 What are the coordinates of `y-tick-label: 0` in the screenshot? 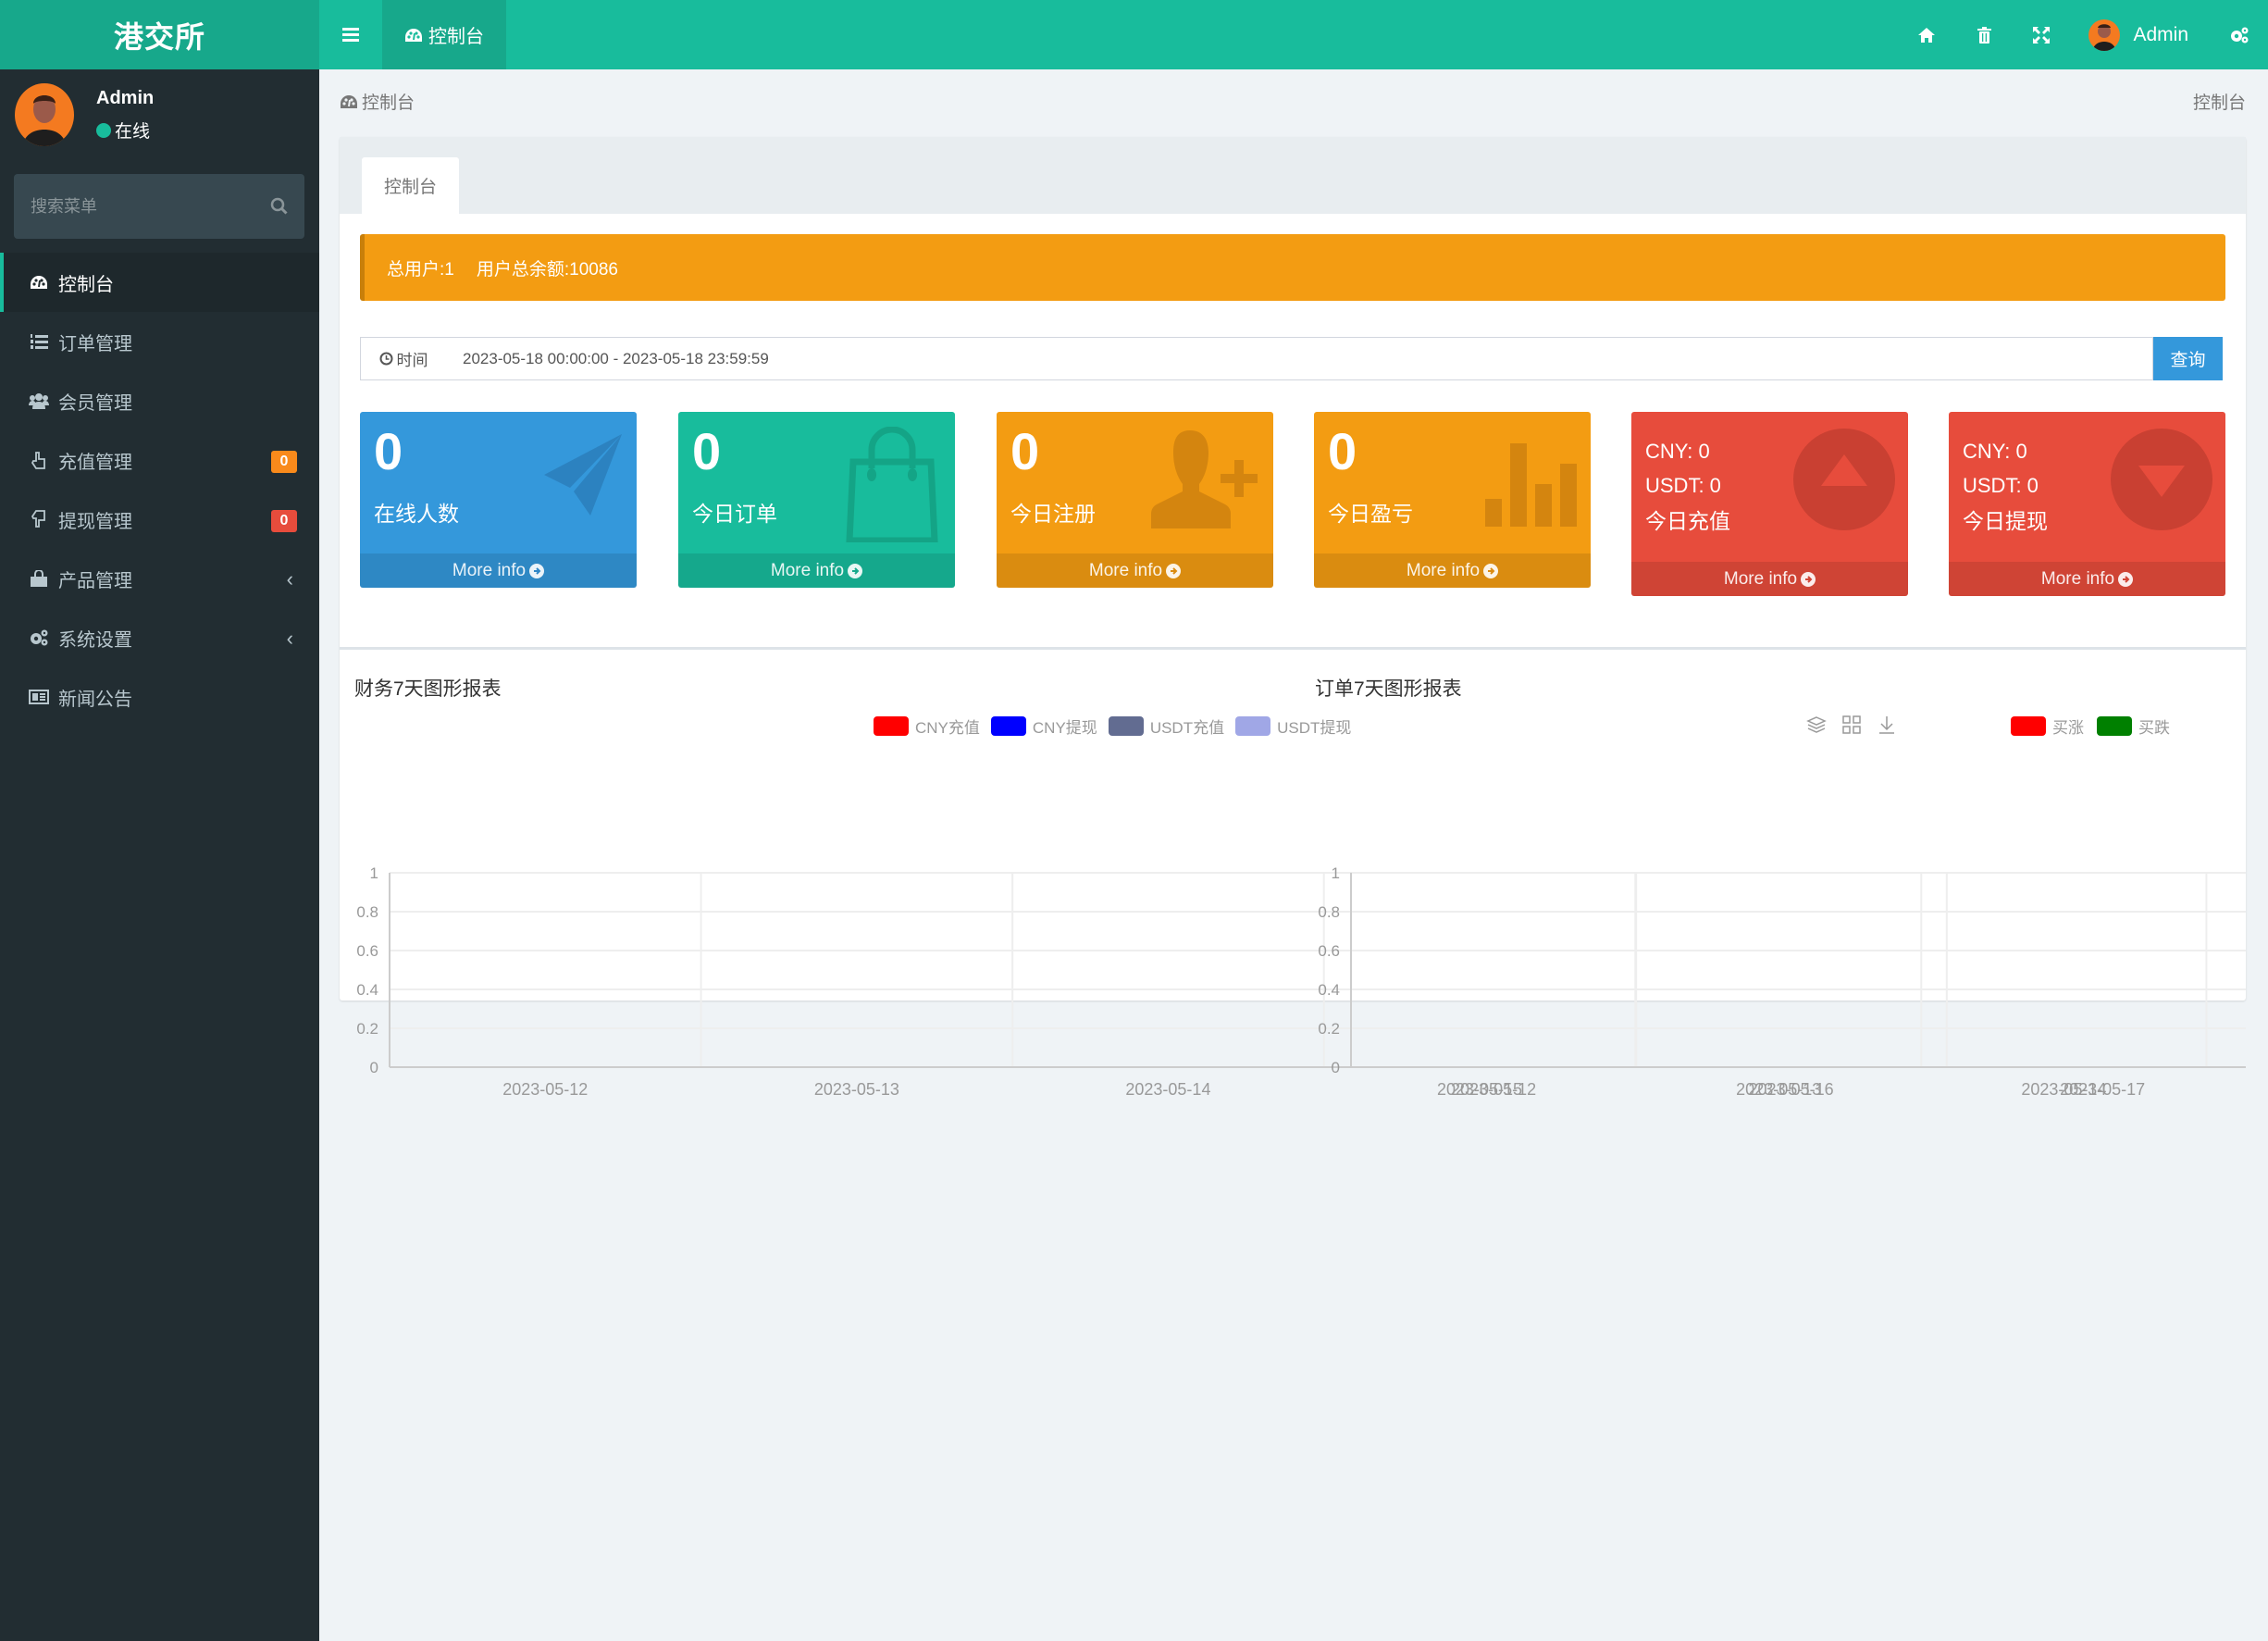 It's located at (1336, 1067).